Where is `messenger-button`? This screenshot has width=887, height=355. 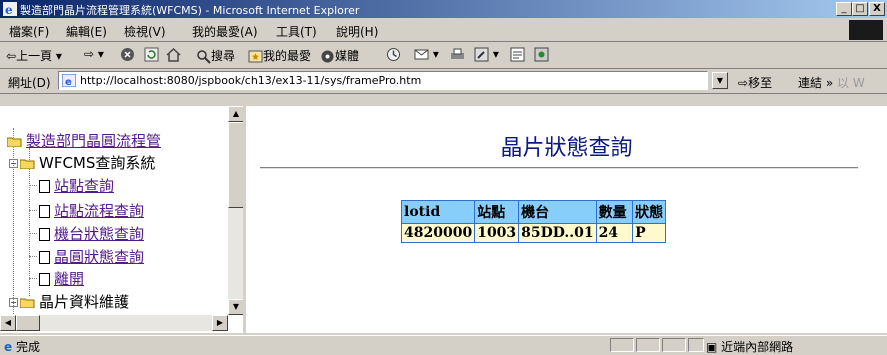
messenger-button is located at coordinates (541, 54).